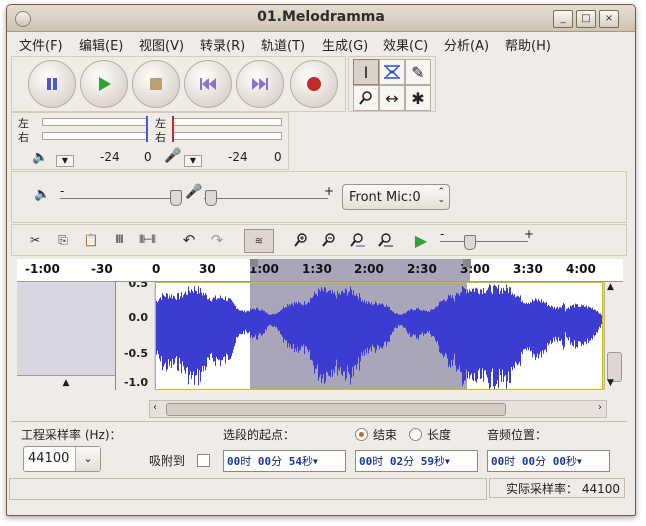 This screenshot has width=646, height=526. I want to click on transport-toolbar, so click(178, 84).